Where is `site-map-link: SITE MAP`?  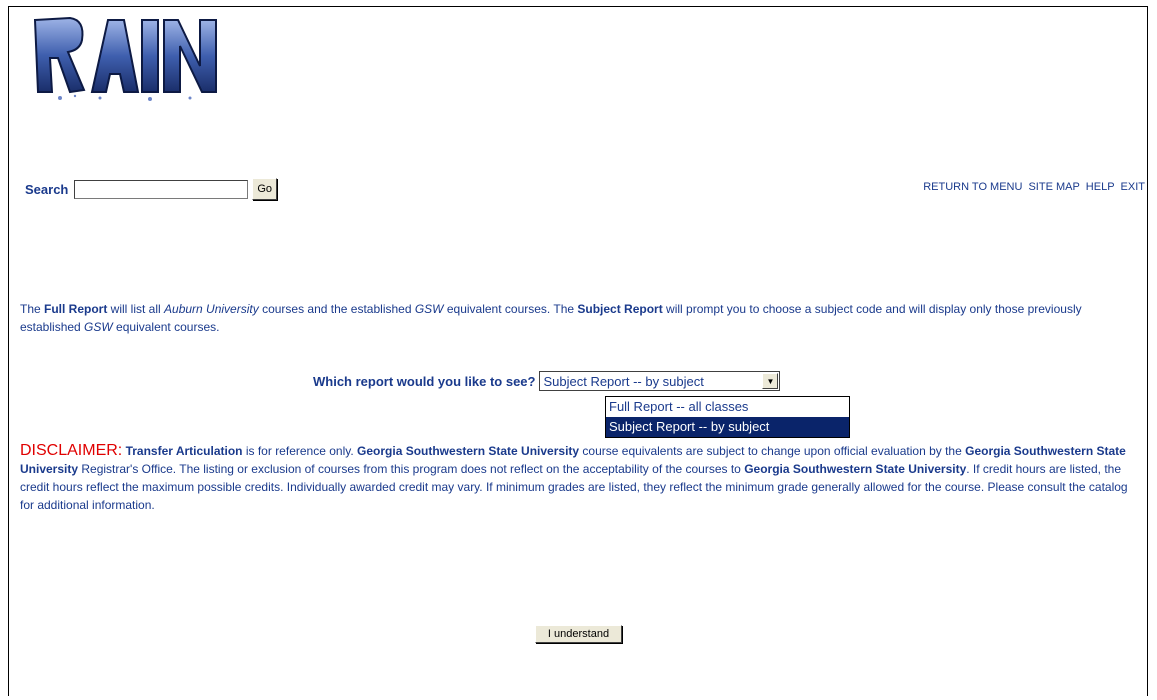 site-map-link: SITE MAP is located at coordinates (1053, 187).